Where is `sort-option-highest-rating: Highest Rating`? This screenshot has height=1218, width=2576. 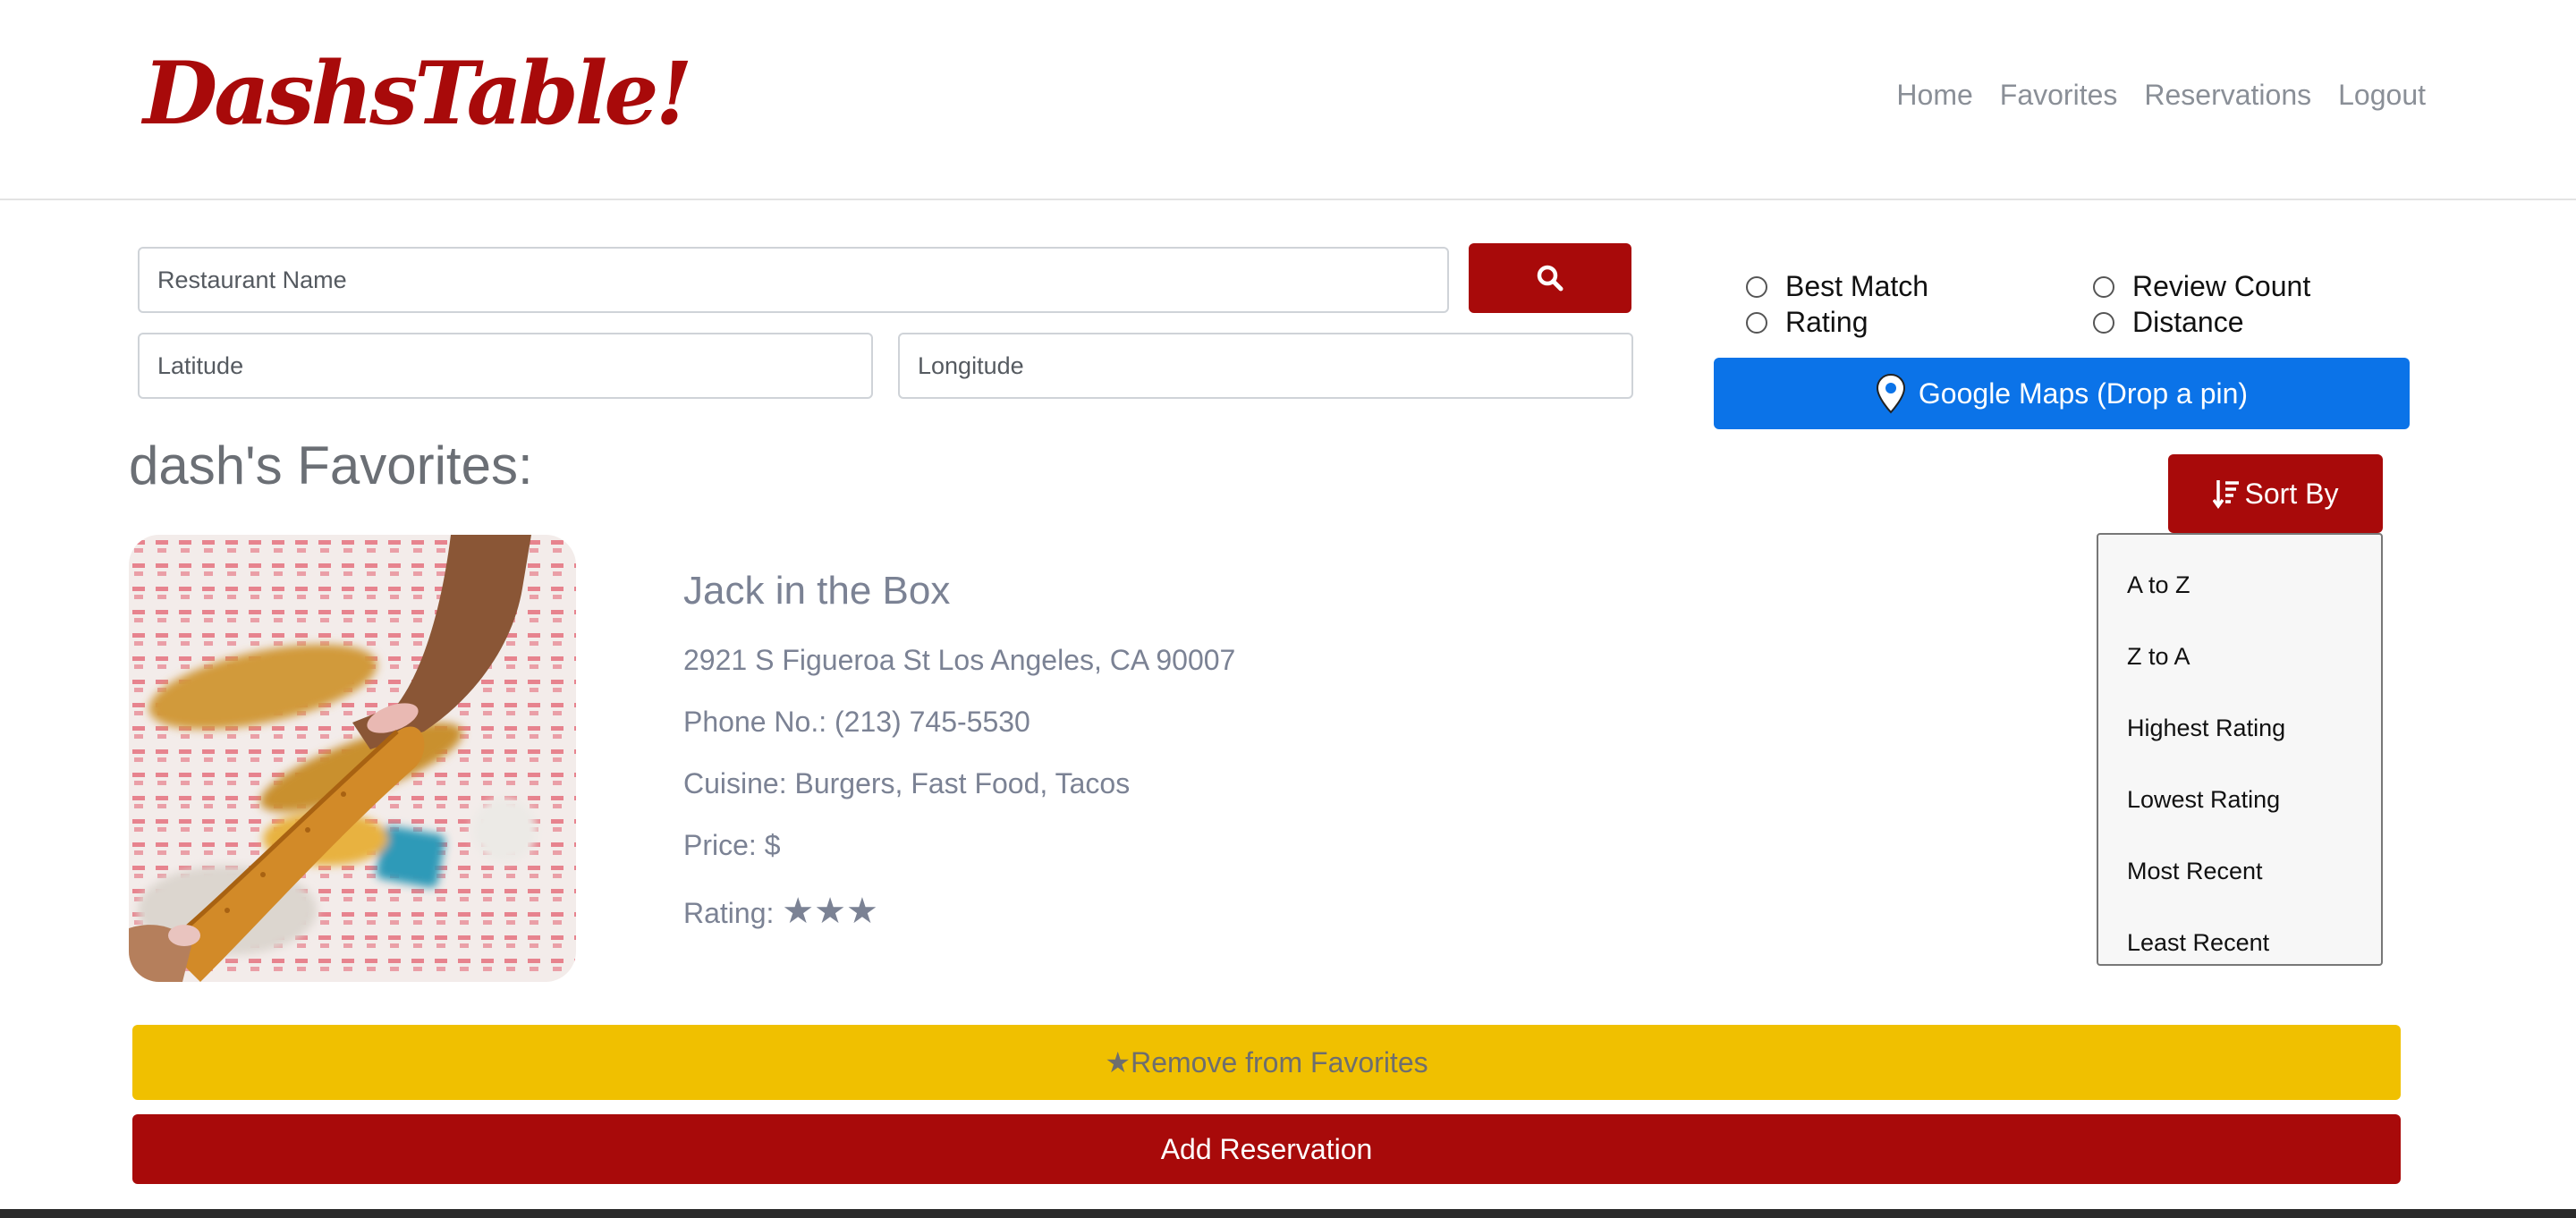 sort-option-highest-rating: Highest Rating is located at coordinates (2239, 728).